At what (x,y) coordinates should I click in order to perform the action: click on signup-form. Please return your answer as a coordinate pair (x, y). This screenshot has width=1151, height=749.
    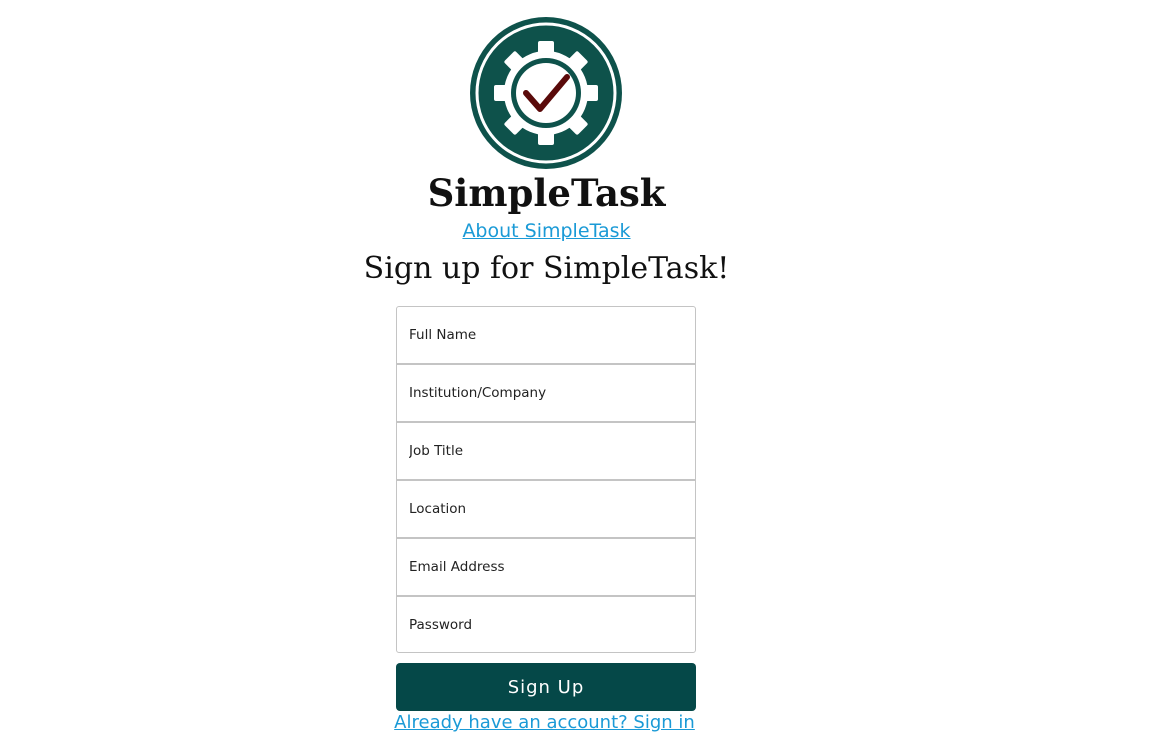
    Looking at the image, I should click on (546, 479).